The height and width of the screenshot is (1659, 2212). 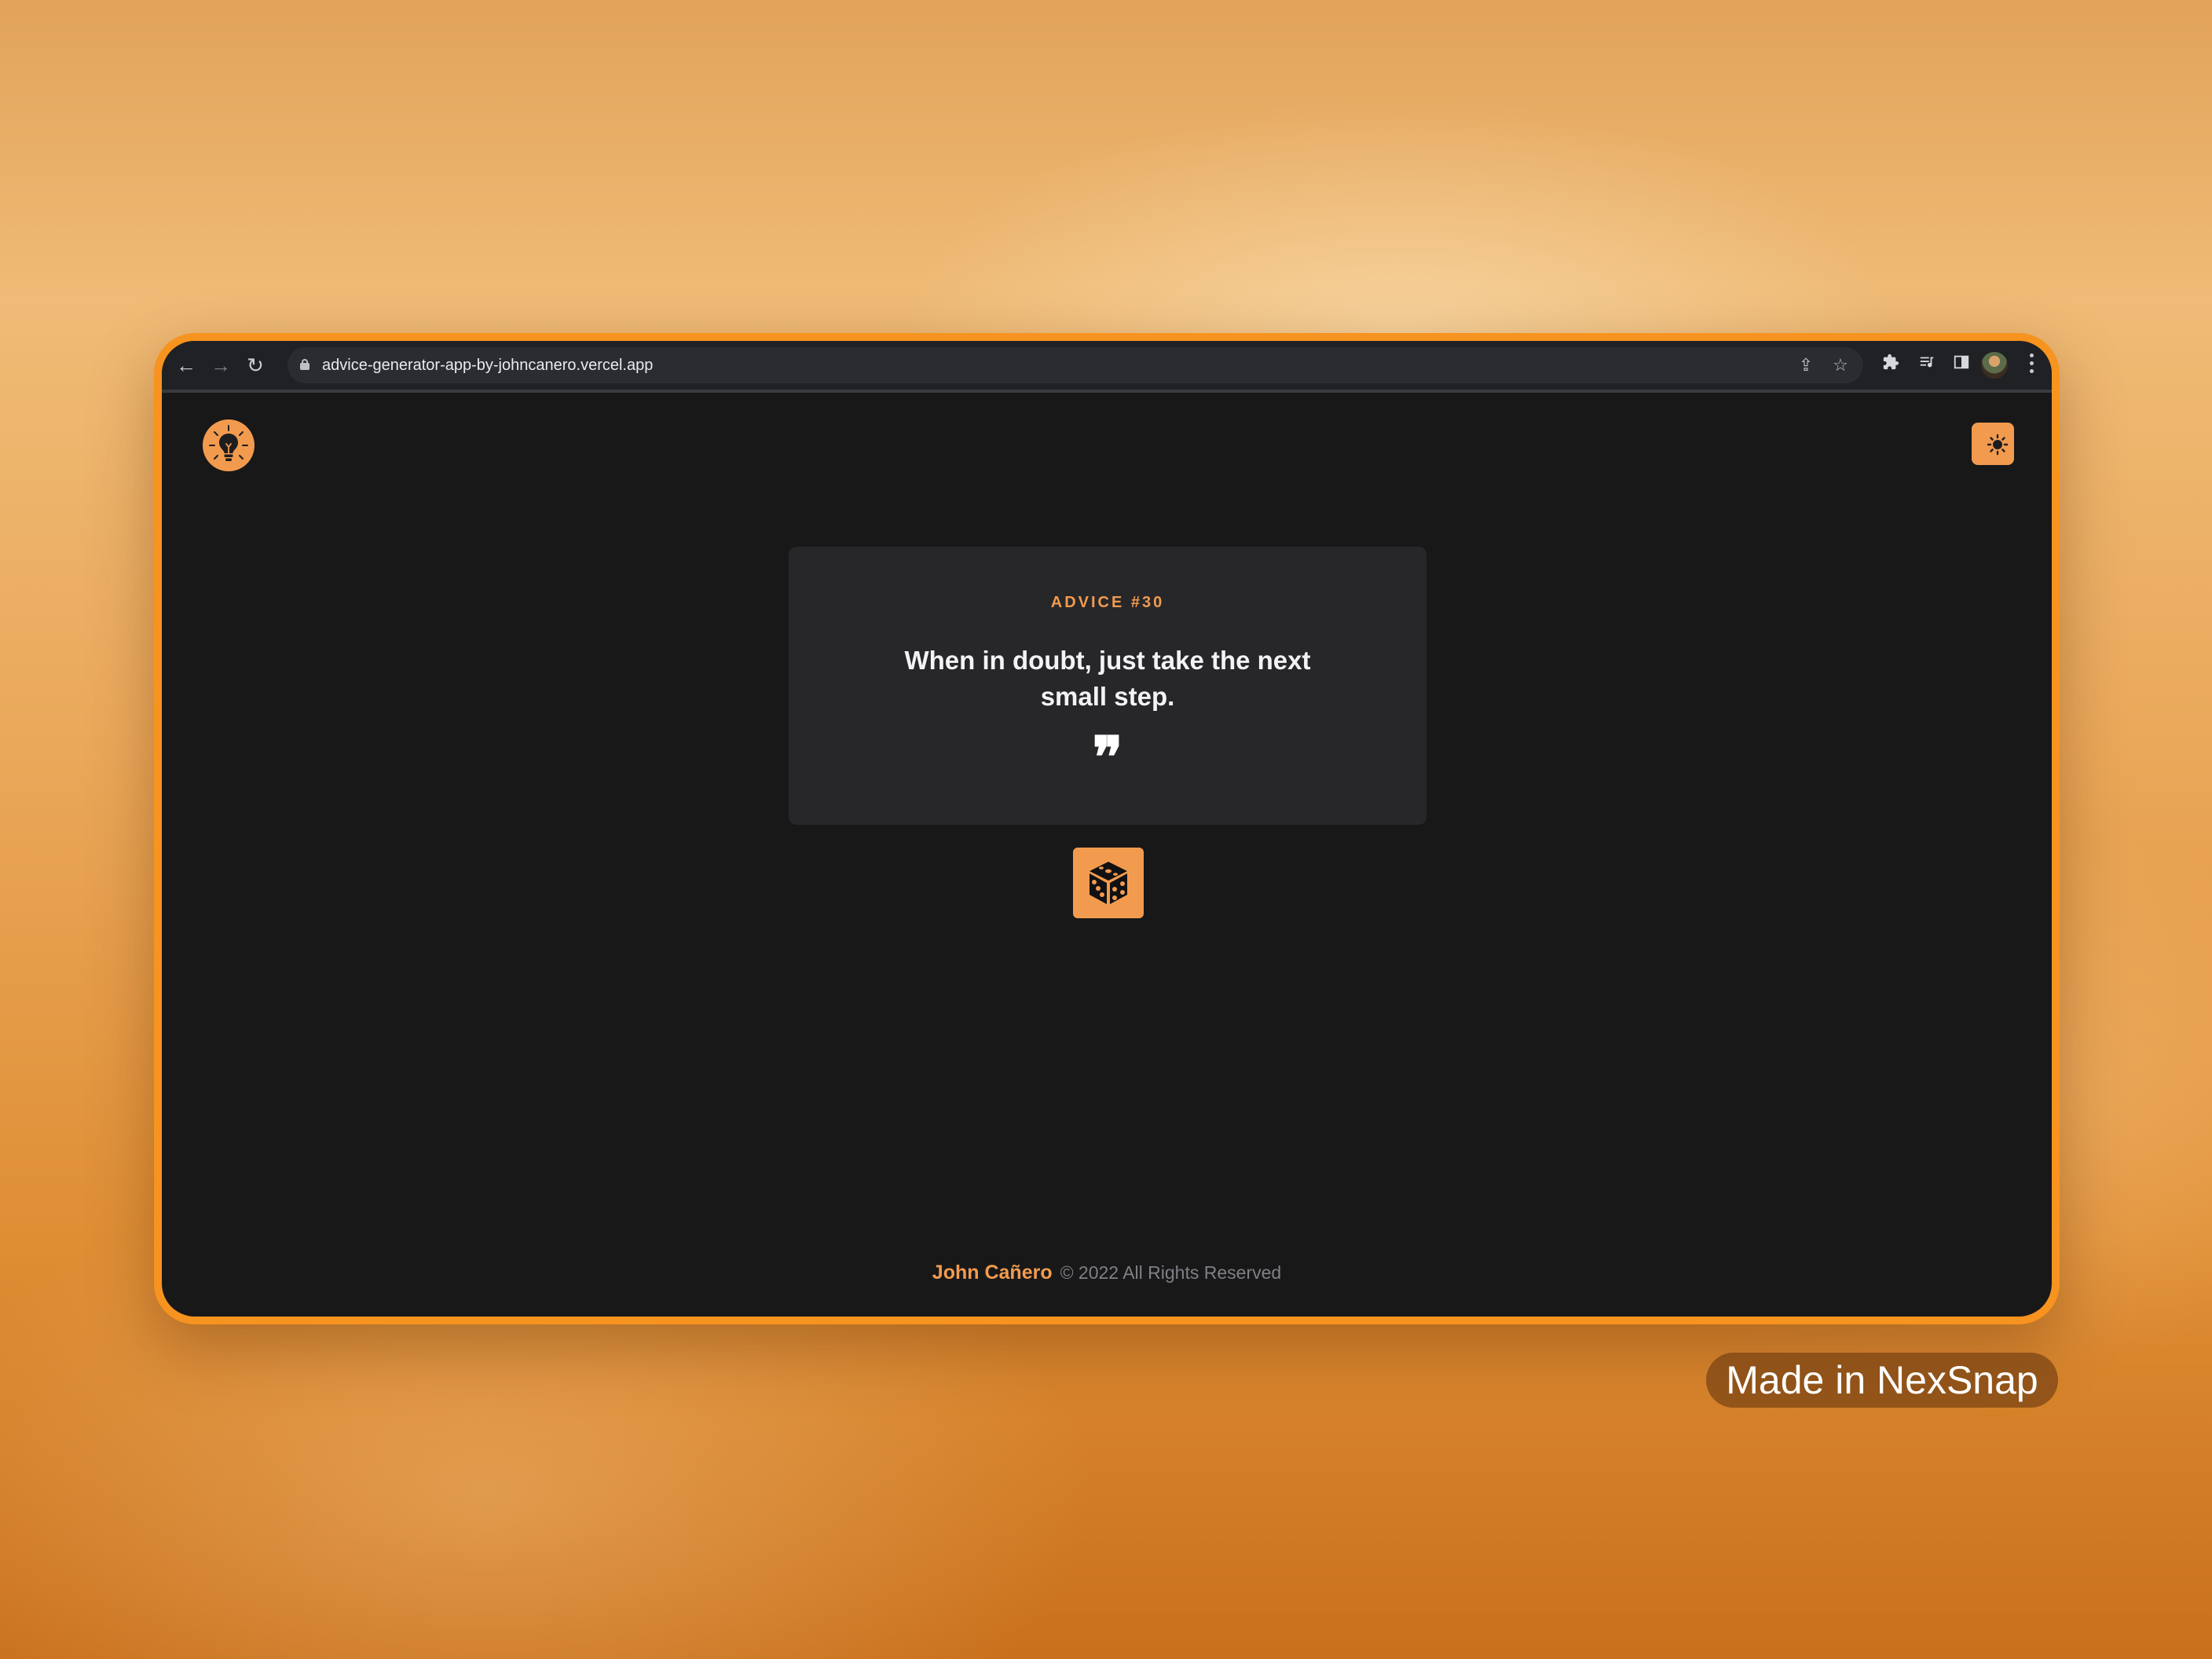 I want to click on generate-advice-button, so click(x=1108, y=883).